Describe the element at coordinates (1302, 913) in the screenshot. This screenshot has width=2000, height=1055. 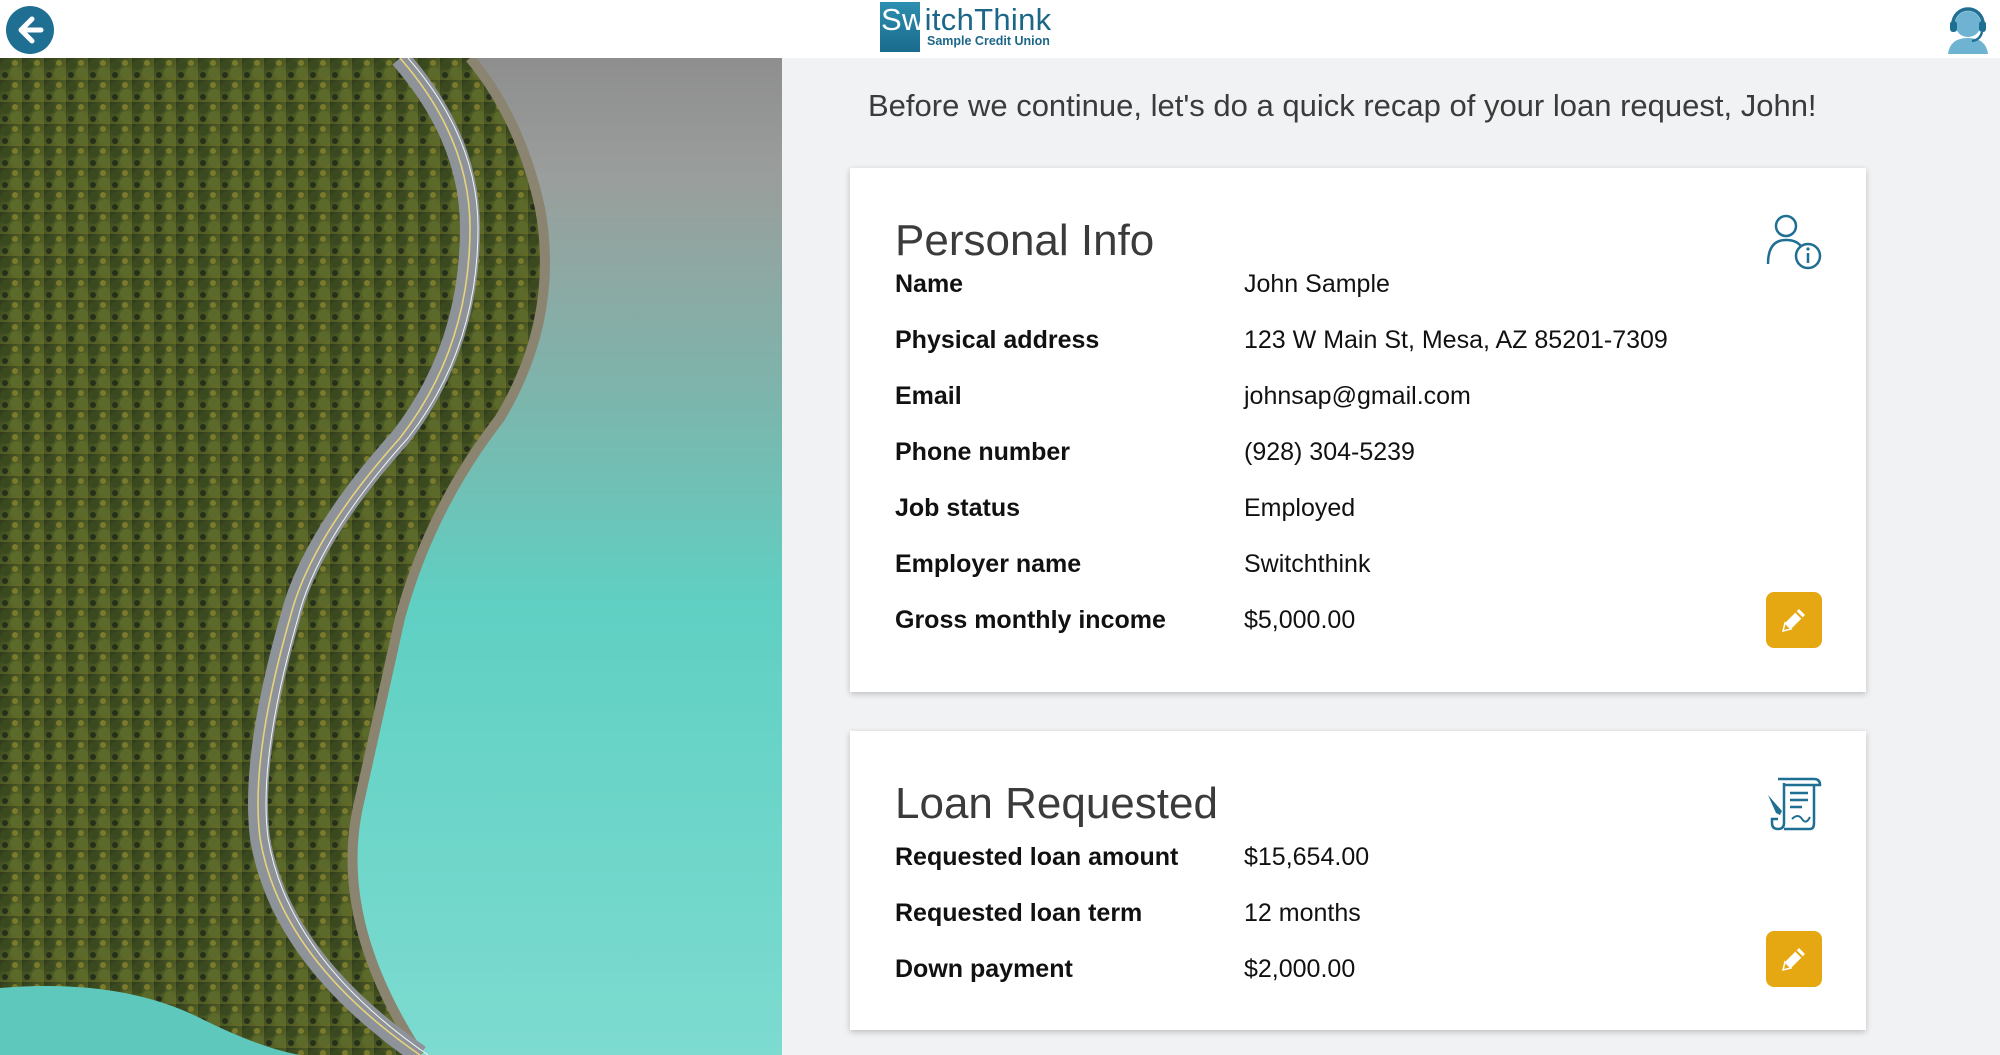
I see `info-row-value: 12 months` at that location.